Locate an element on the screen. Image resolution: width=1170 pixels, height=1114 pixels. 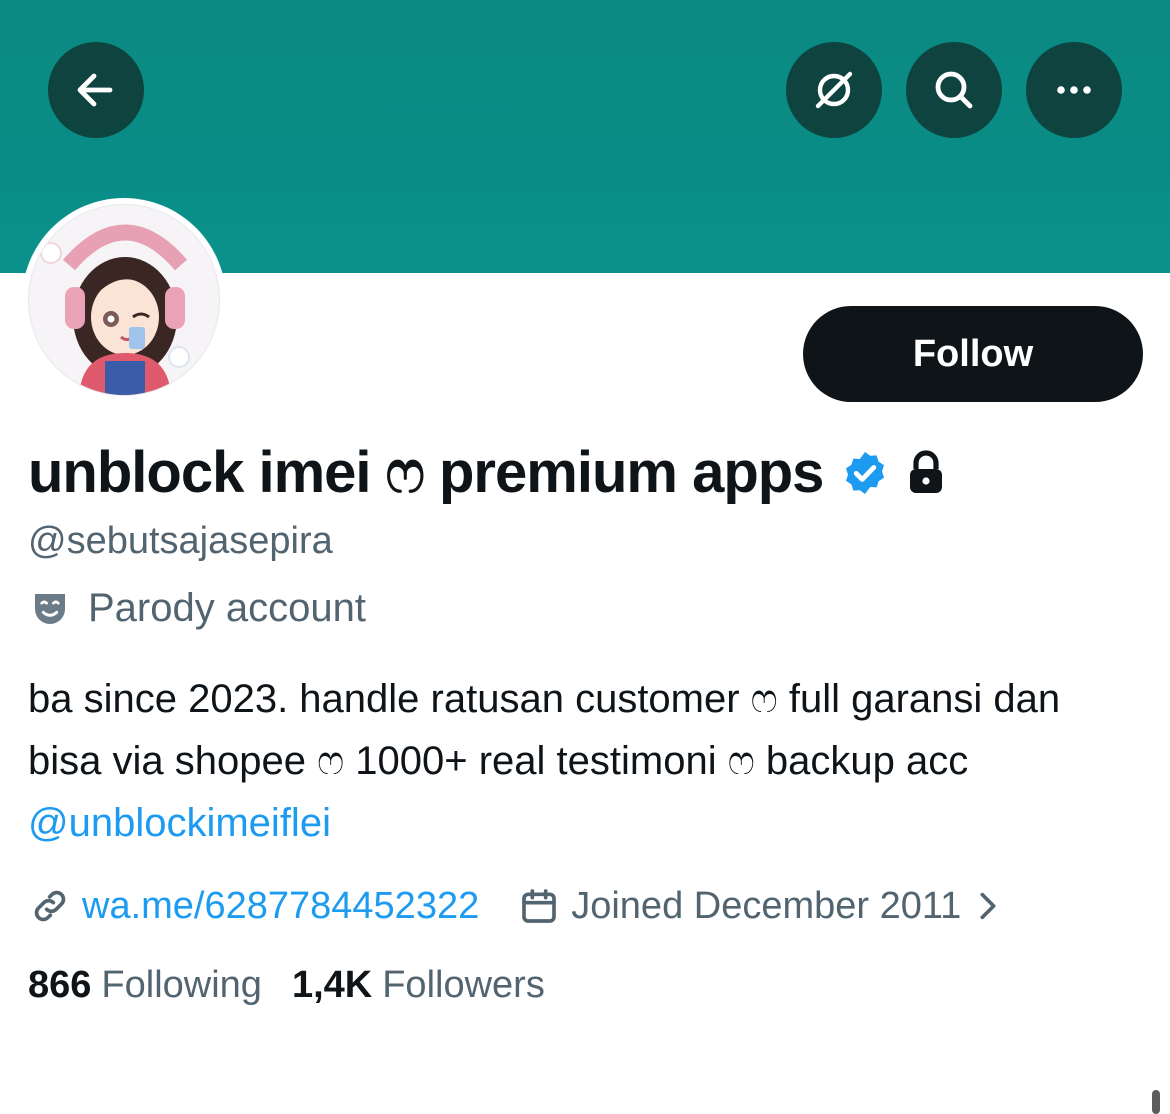
display-name-row: unblock imei ෆ premium apps is located at coordinates (487, 473).